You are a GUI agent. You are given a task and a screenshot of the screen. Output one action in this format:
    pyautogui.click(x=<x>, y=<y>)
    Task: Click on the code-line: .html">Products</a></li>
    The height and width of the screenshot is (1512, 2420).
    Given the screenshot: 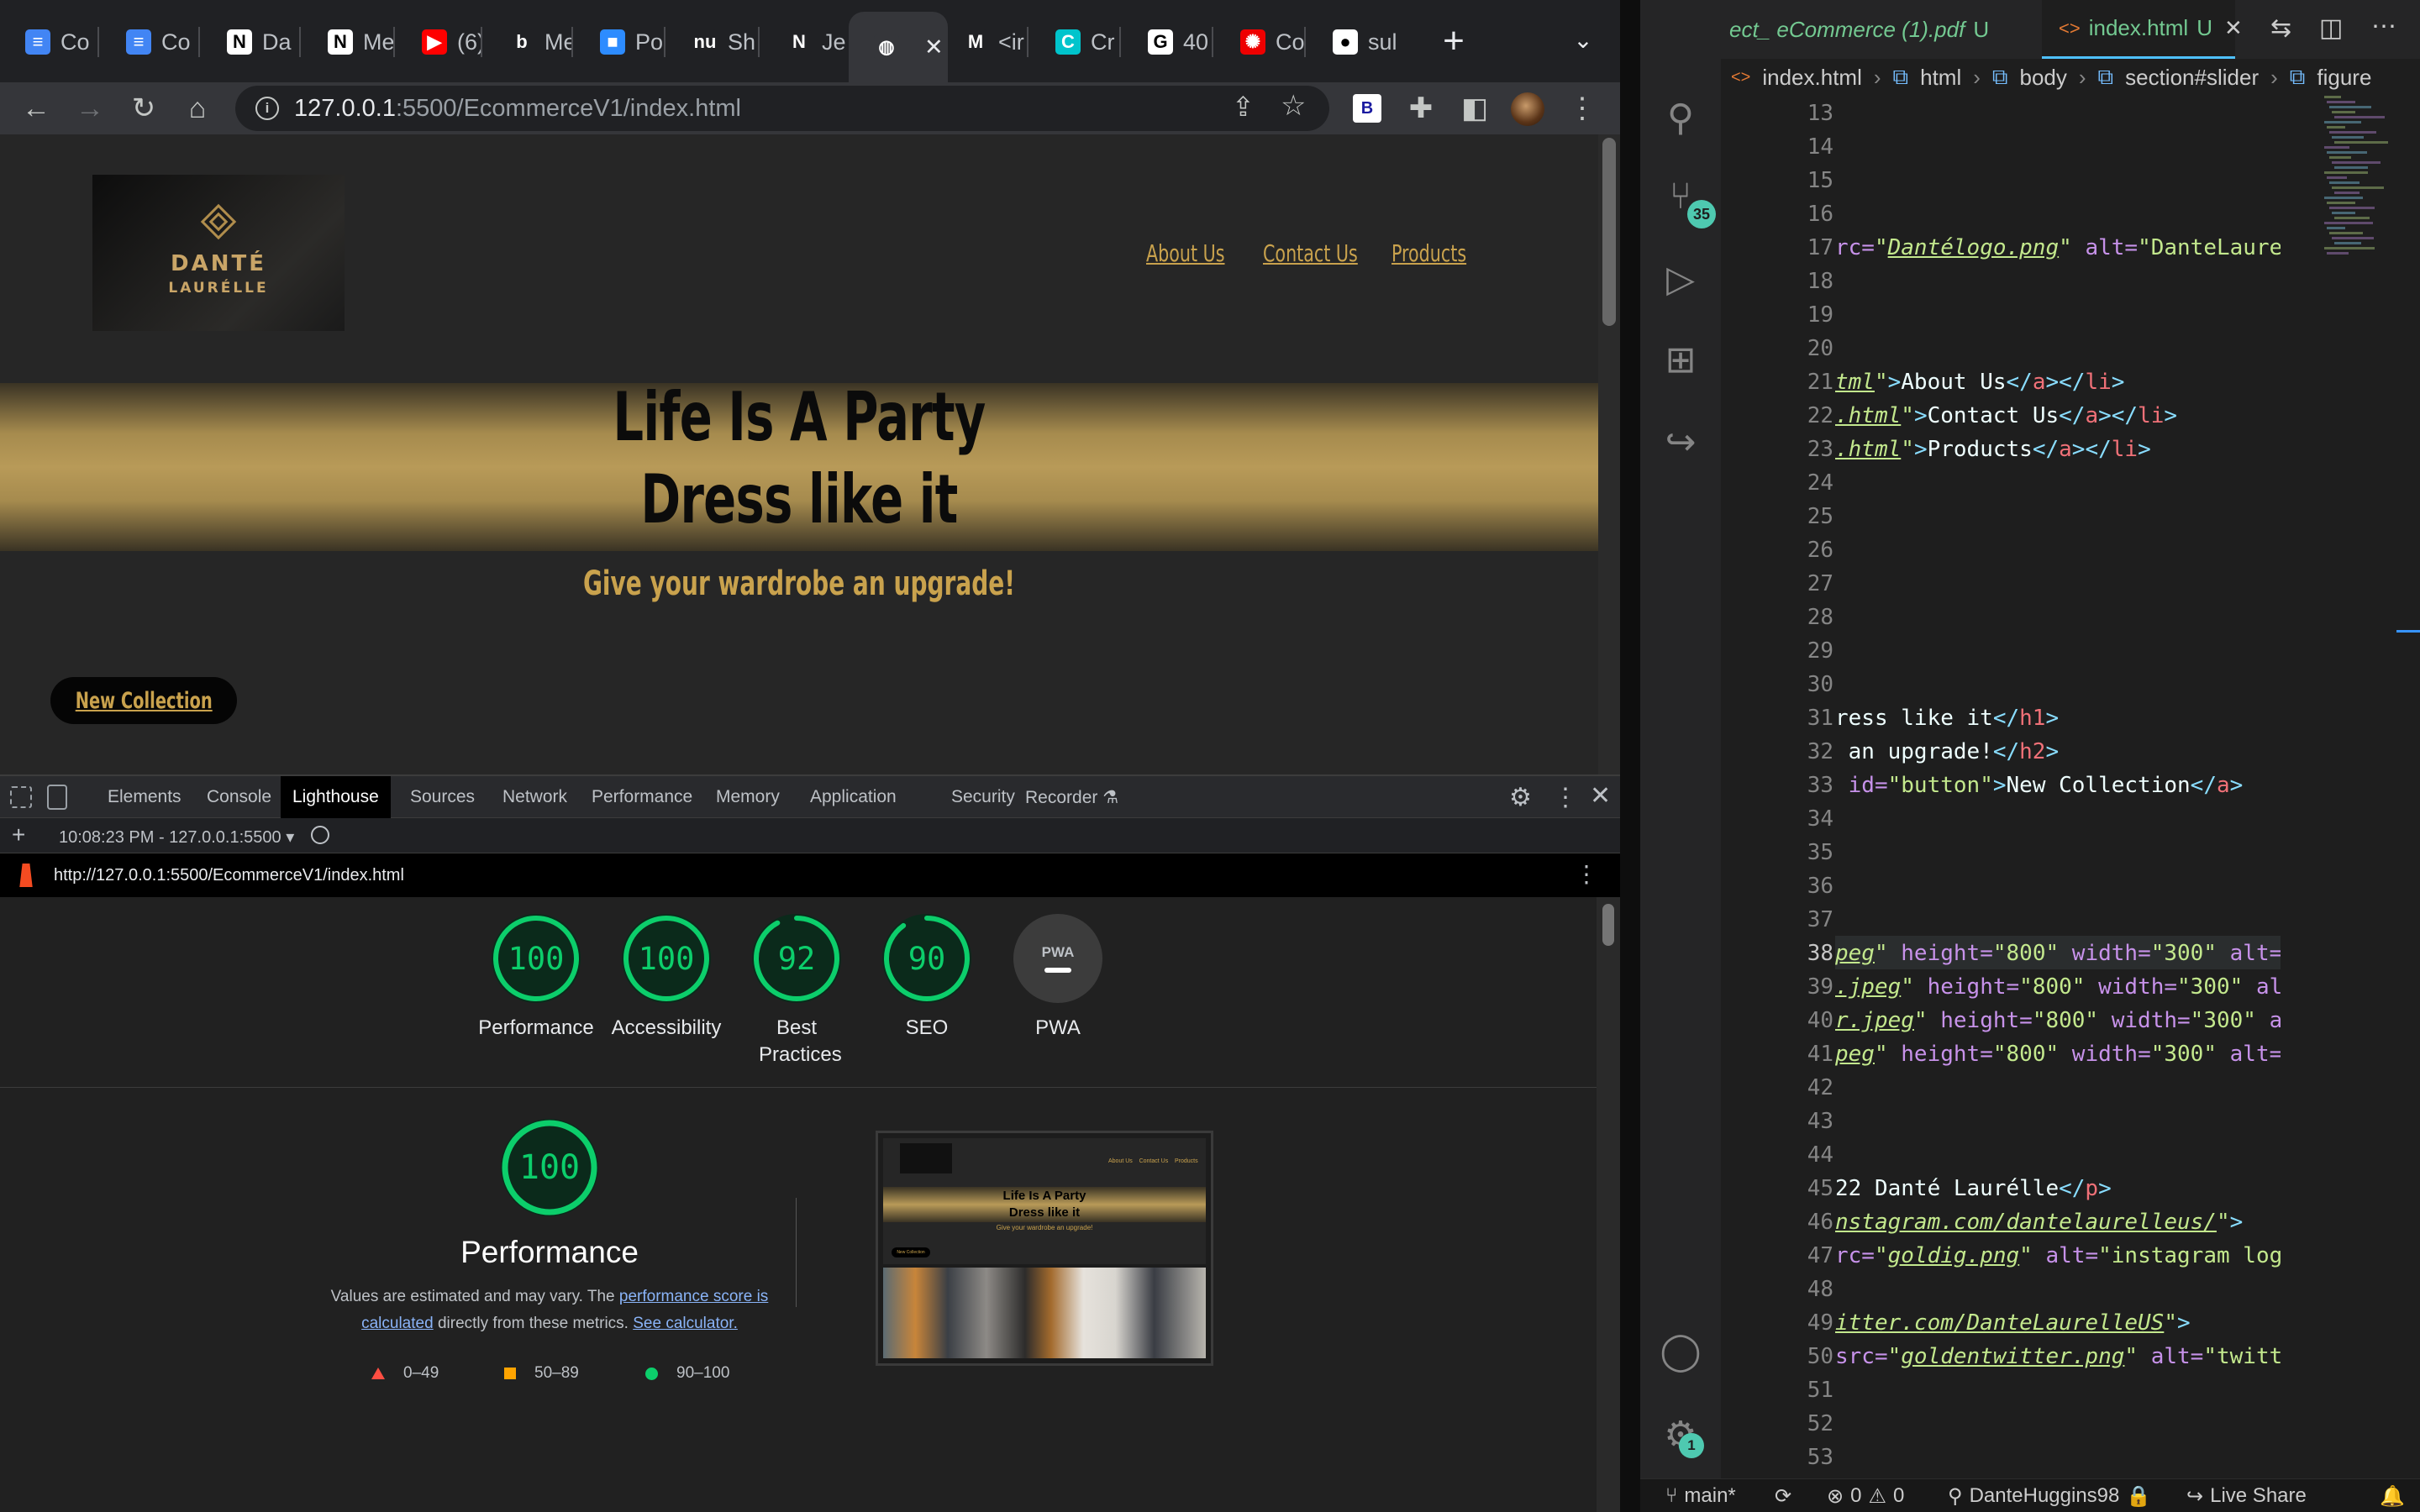 What is the action you would take?
    pyautogui.click(x=1993, y=449)
    